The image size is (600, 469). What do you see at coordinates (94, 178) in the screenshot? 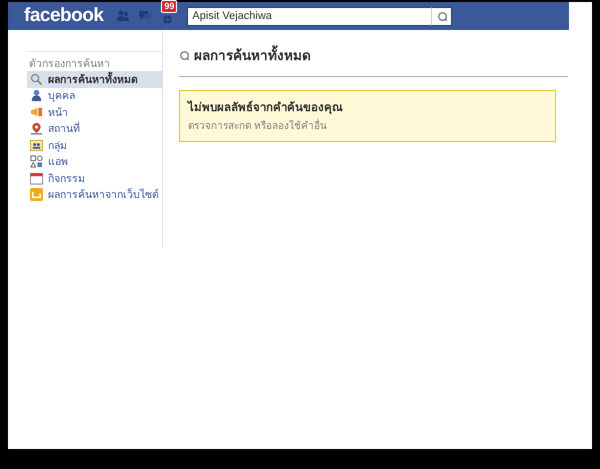
I see `filter-item: กิจกรรม` at bounding box center [94, 178].